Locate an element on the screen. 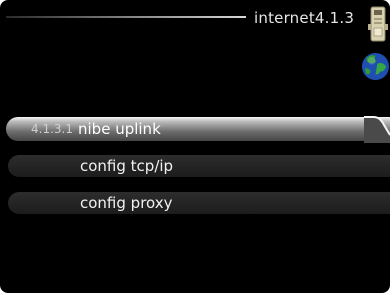 Image resolution: width=392 pixels, height=295 pixels. menu-item-config-tcp-ip: config tcp/ip is located at coordinates (199, 166).